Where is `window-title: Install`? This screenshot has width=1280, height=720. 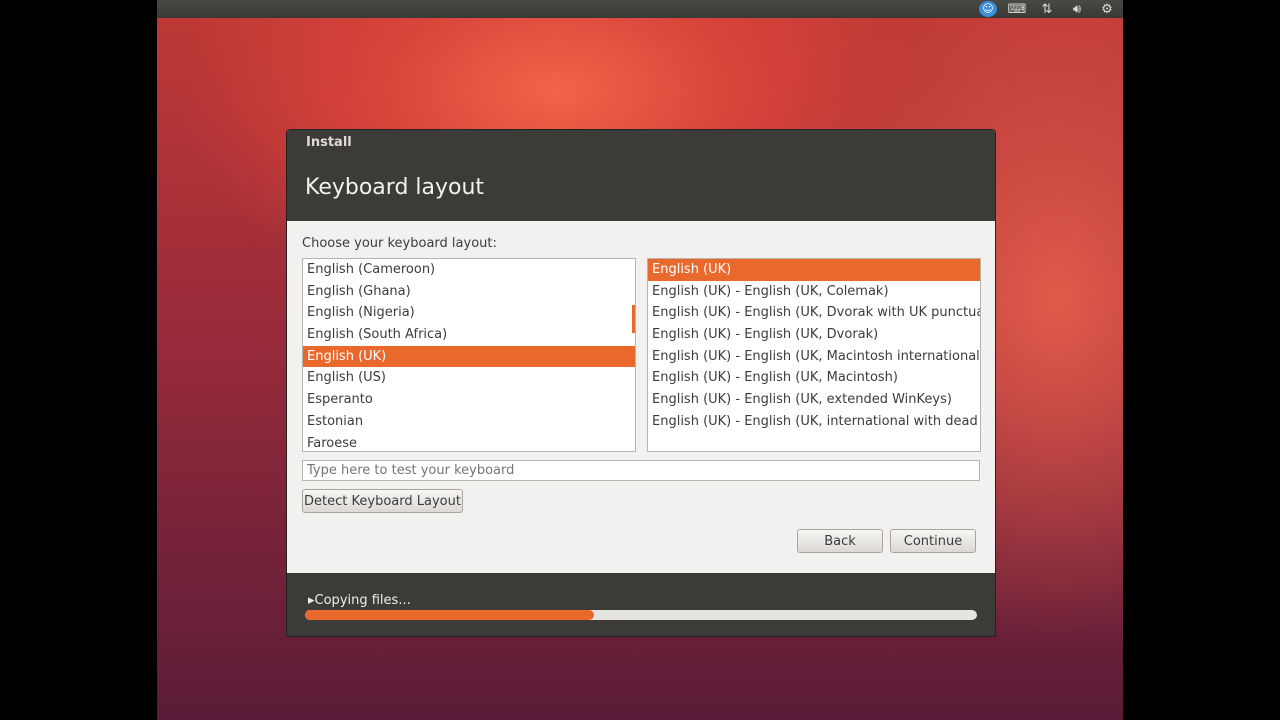
window-title: Install is located at coordinates (329, 142).